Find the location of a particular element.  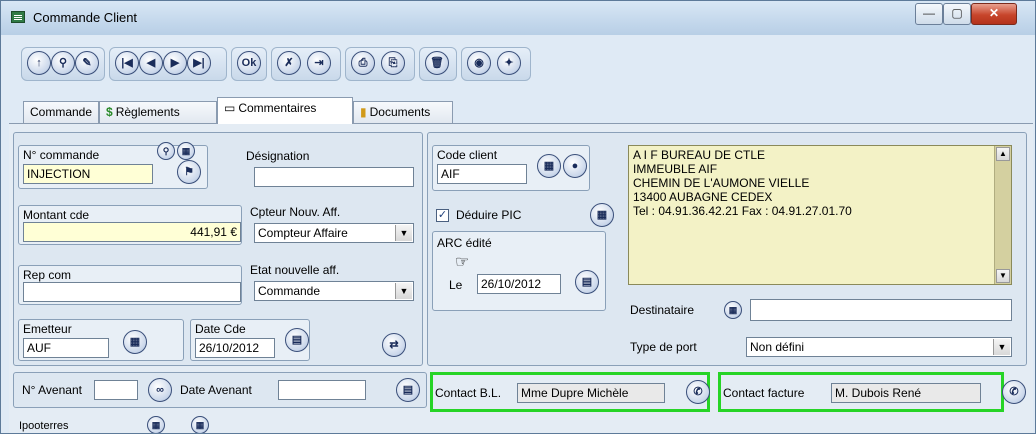

hand-pointer-icon: ☞ is located at coordinates (462, 262).